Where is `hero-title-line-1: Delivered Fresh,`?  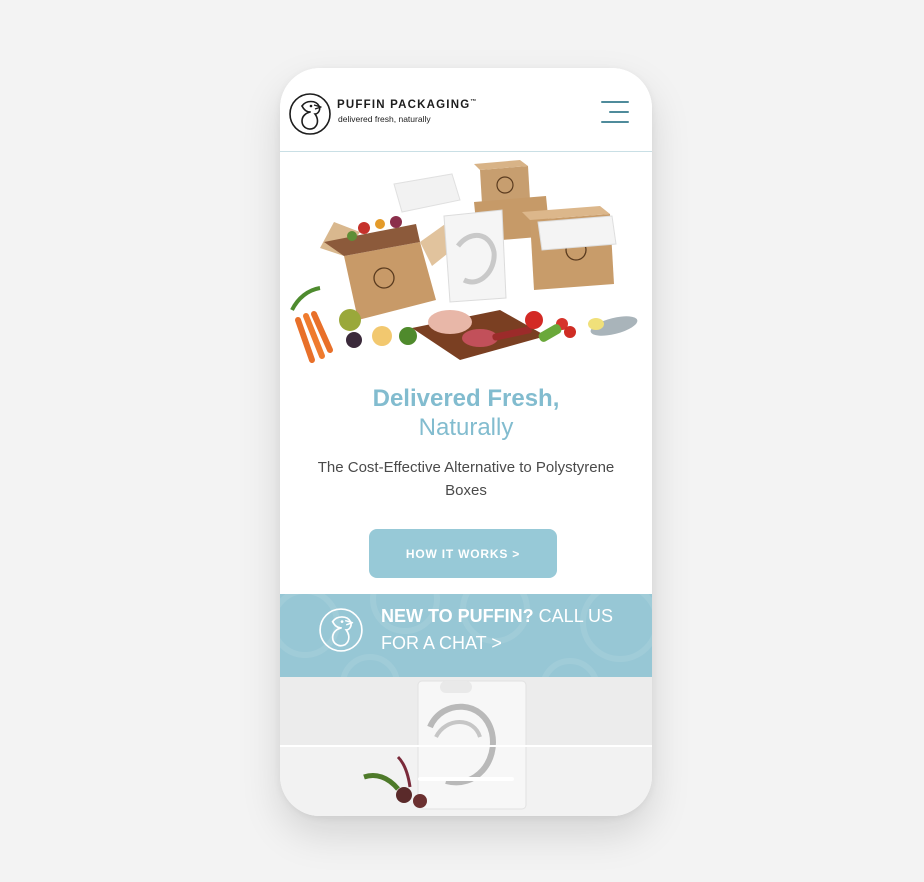
hero-title-line-1: Delivered Fresh, is located at coordinates (466, 398).